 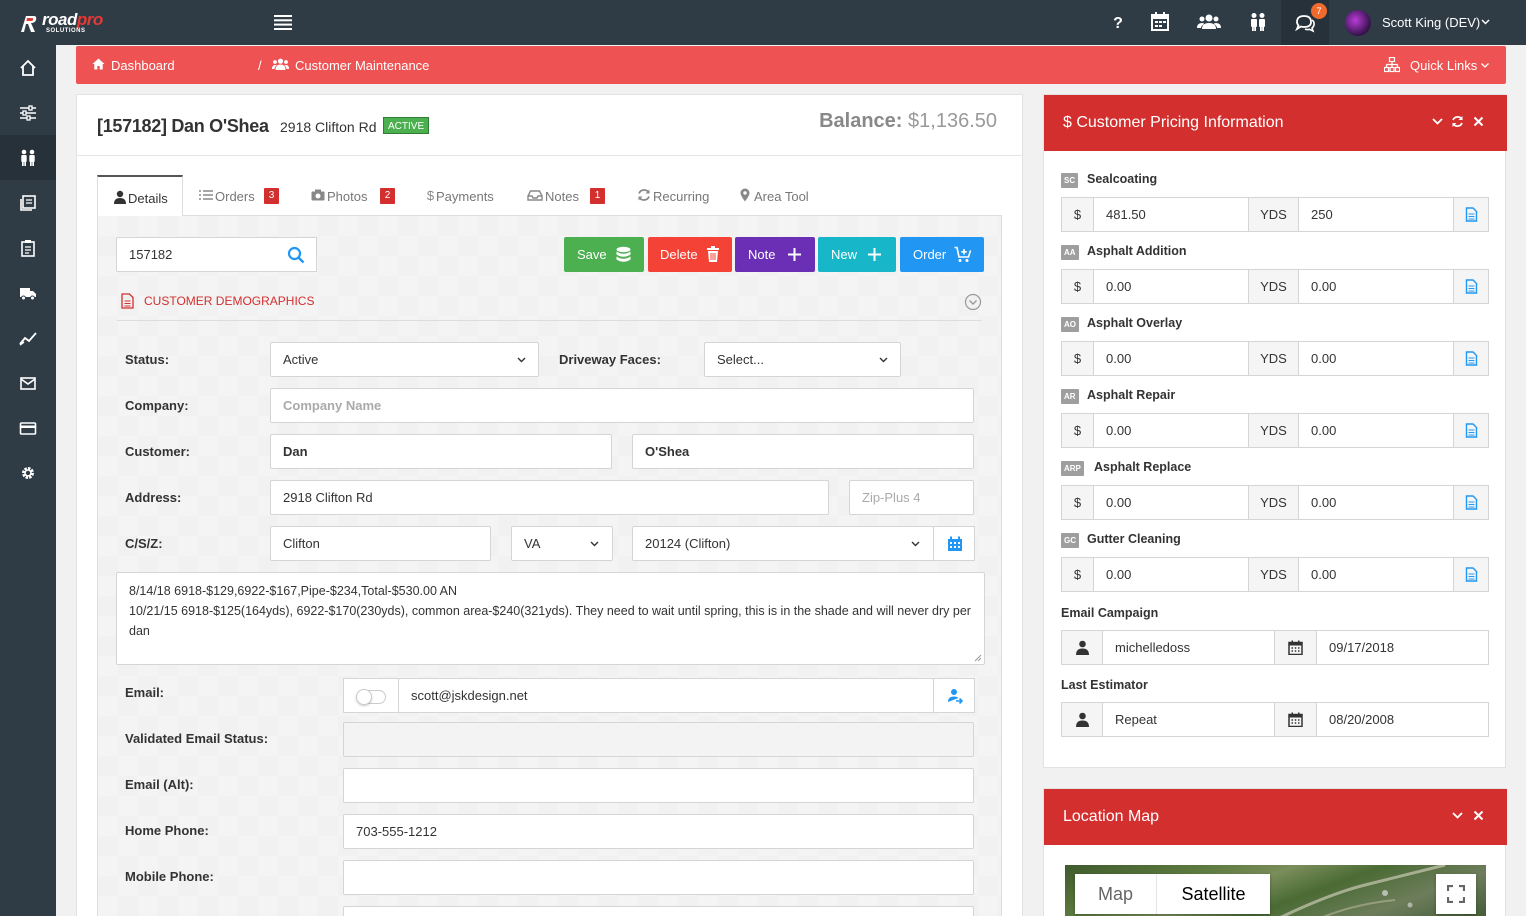 What do you see at coordinates (1402, 719) in the screenshot?
I see `last-estimator-date: 08/20/2008` at bounding box center [1402, 719].